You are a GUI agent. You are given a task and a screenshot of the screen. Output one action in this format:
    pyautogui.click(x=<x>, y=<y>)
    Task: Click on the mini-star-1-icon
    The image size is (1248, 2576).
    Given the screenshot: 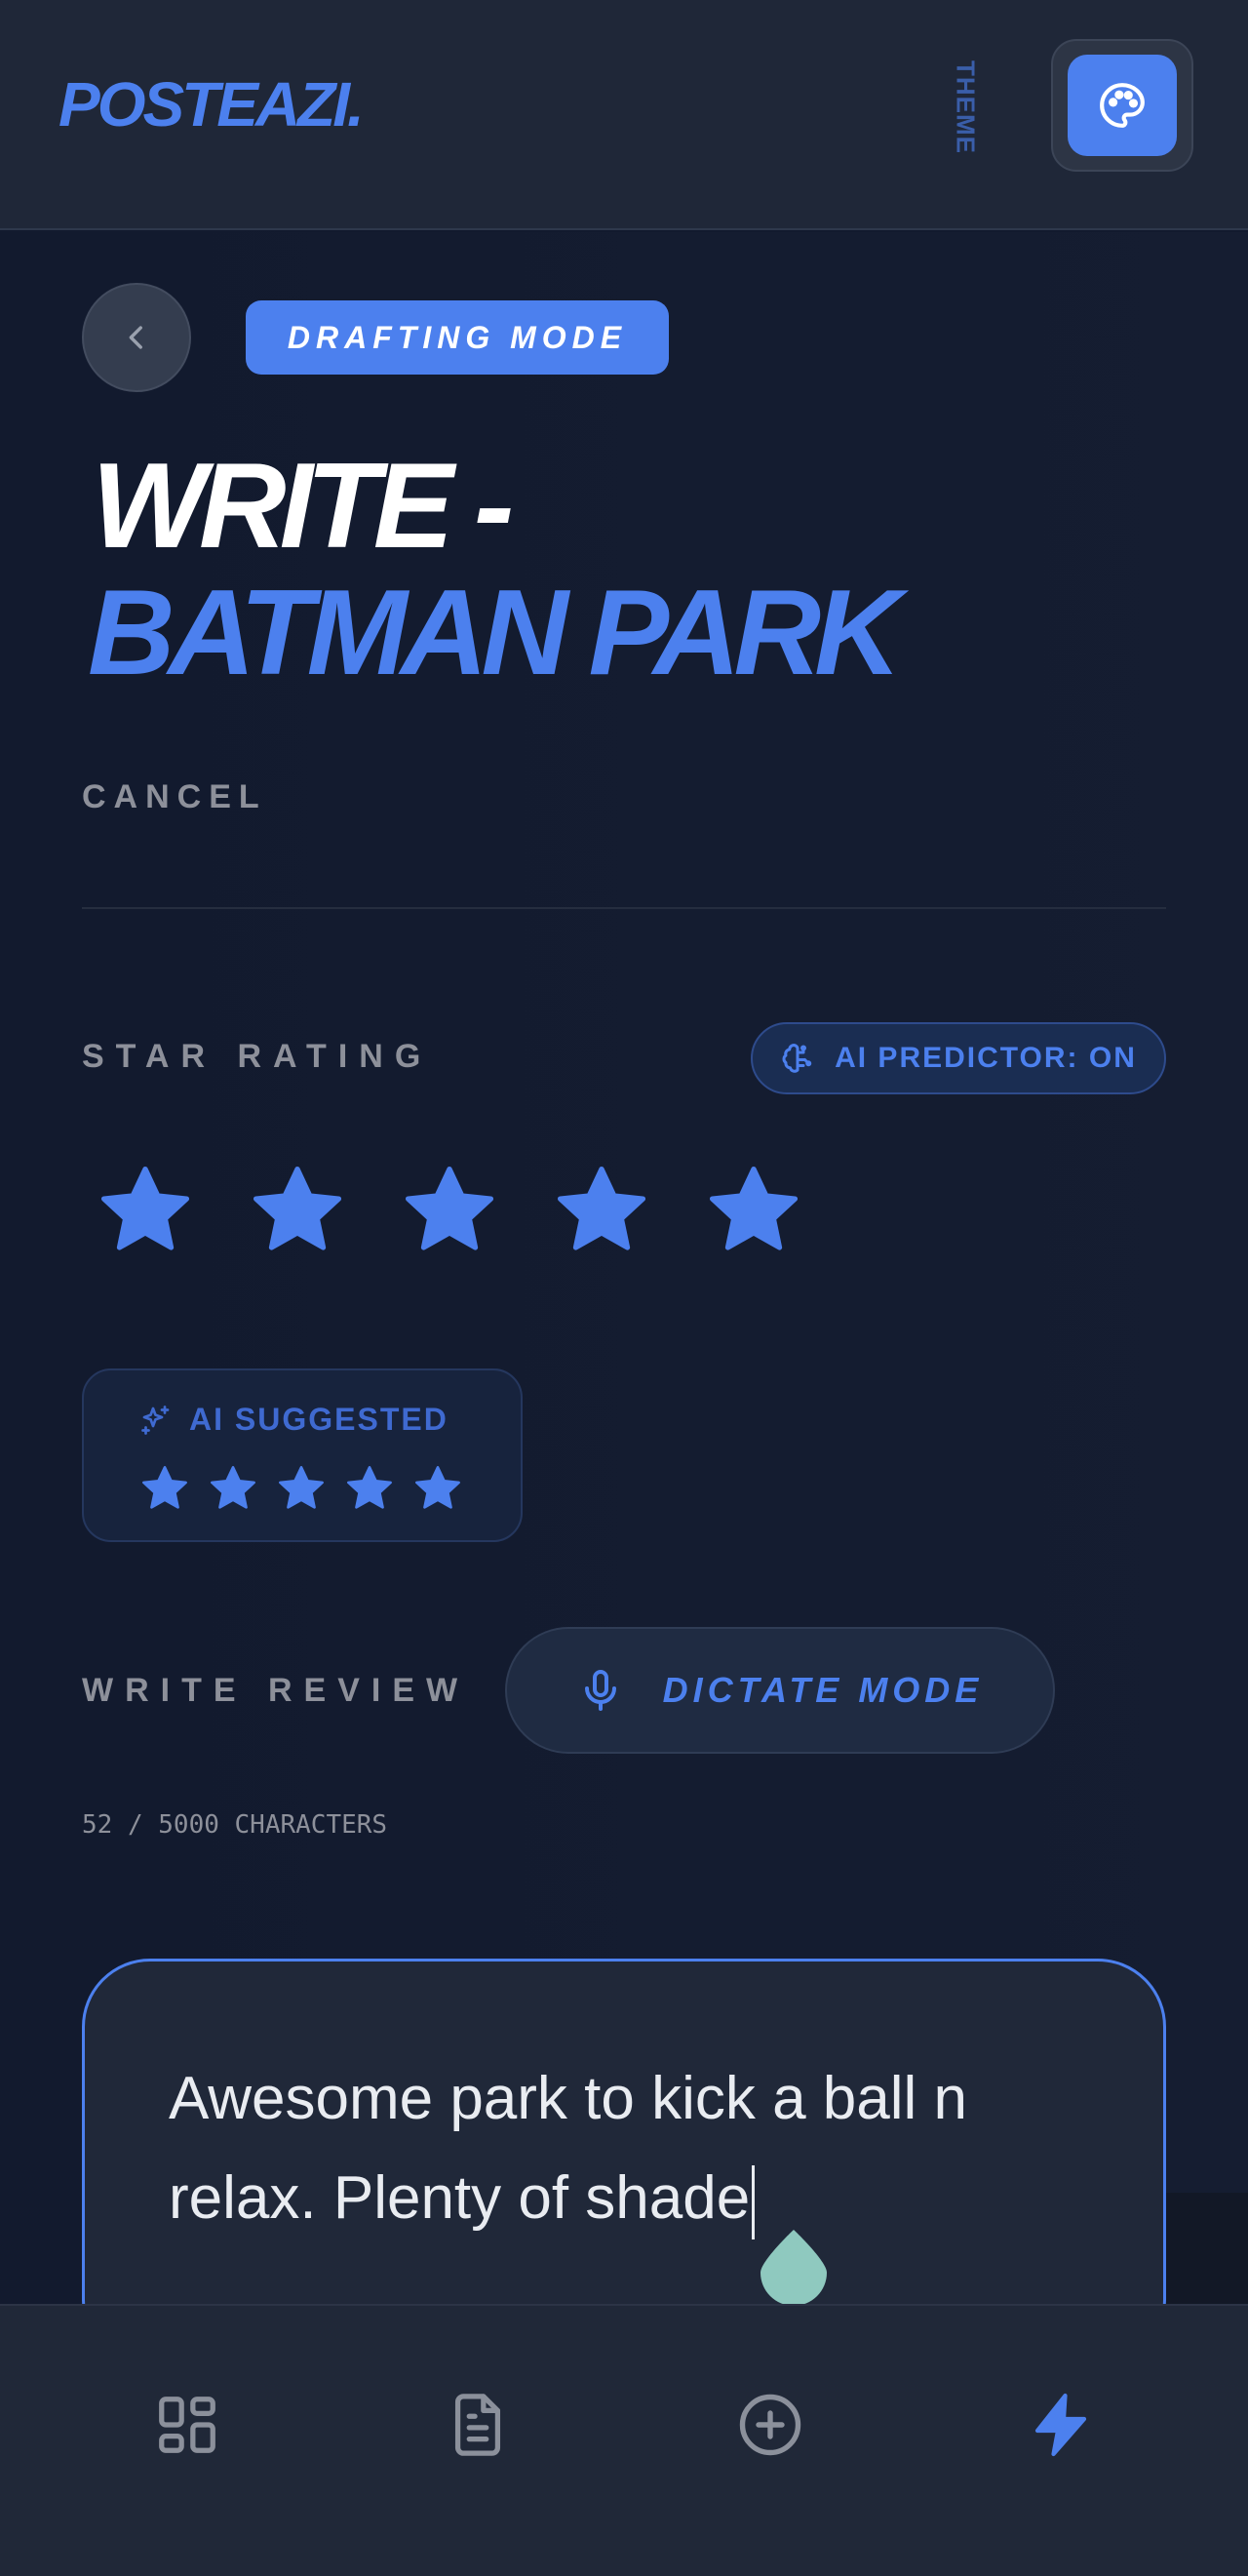 What is the action you would take?
    pyautogui.click(x=164, y=1487)
    